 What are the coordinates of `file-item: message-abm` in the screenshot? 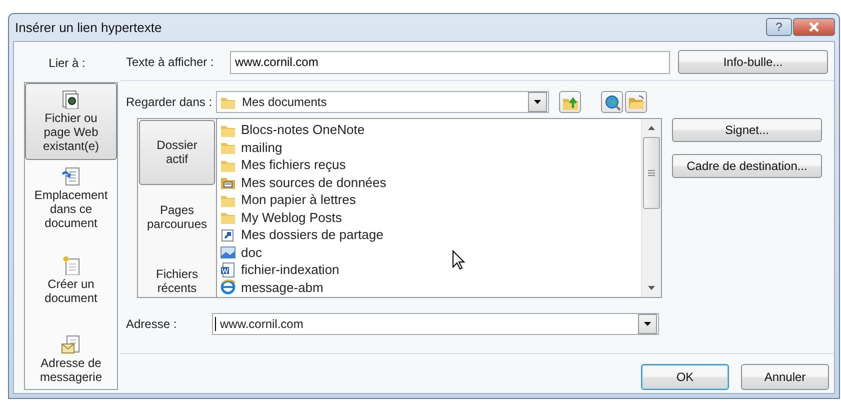 It's located at (429, 287).